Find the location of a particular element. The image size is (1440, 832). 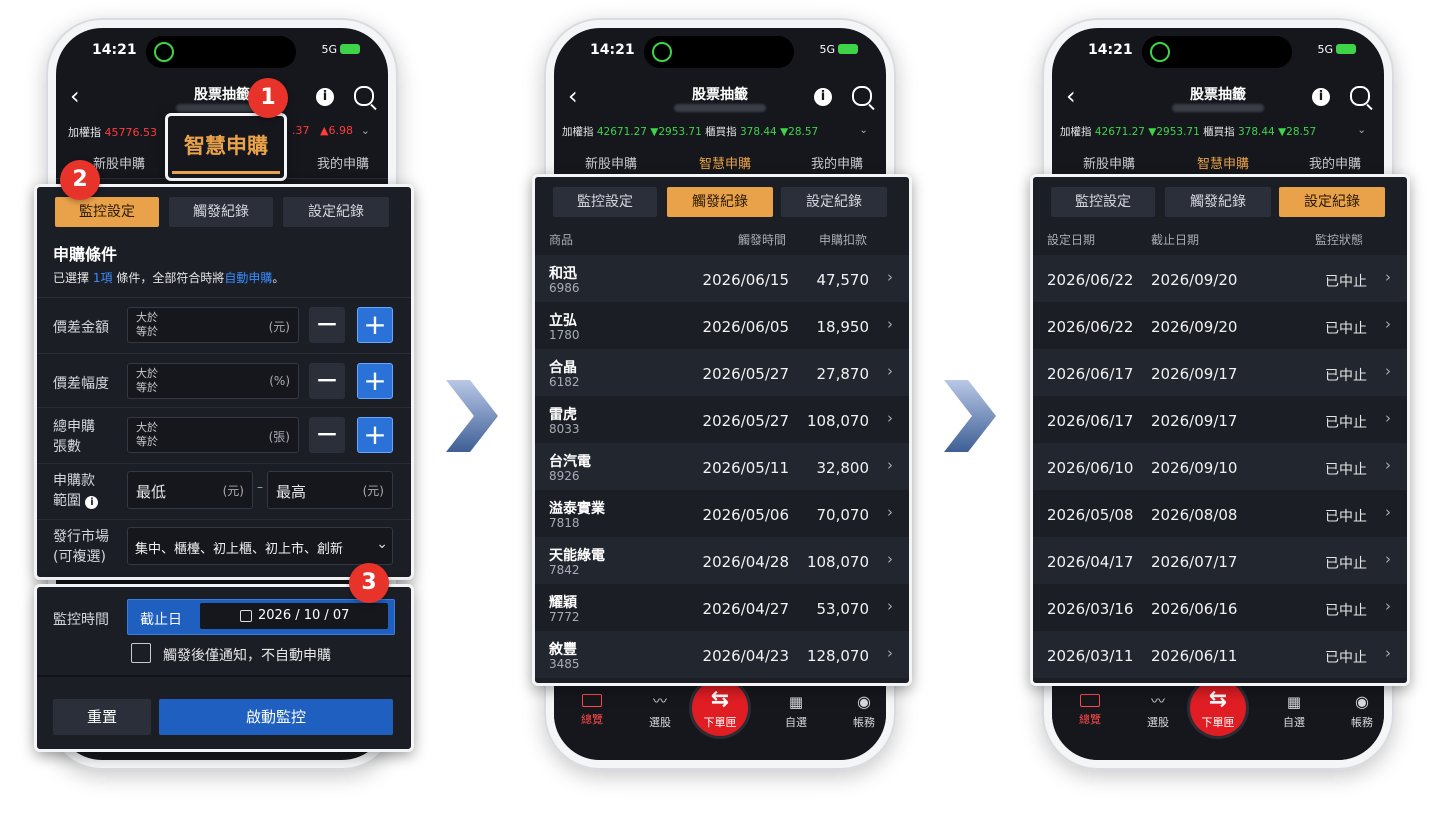

trigger-row: 合晶 6182 2026/05/27 27,870 › is located at coordinates (722, 372).